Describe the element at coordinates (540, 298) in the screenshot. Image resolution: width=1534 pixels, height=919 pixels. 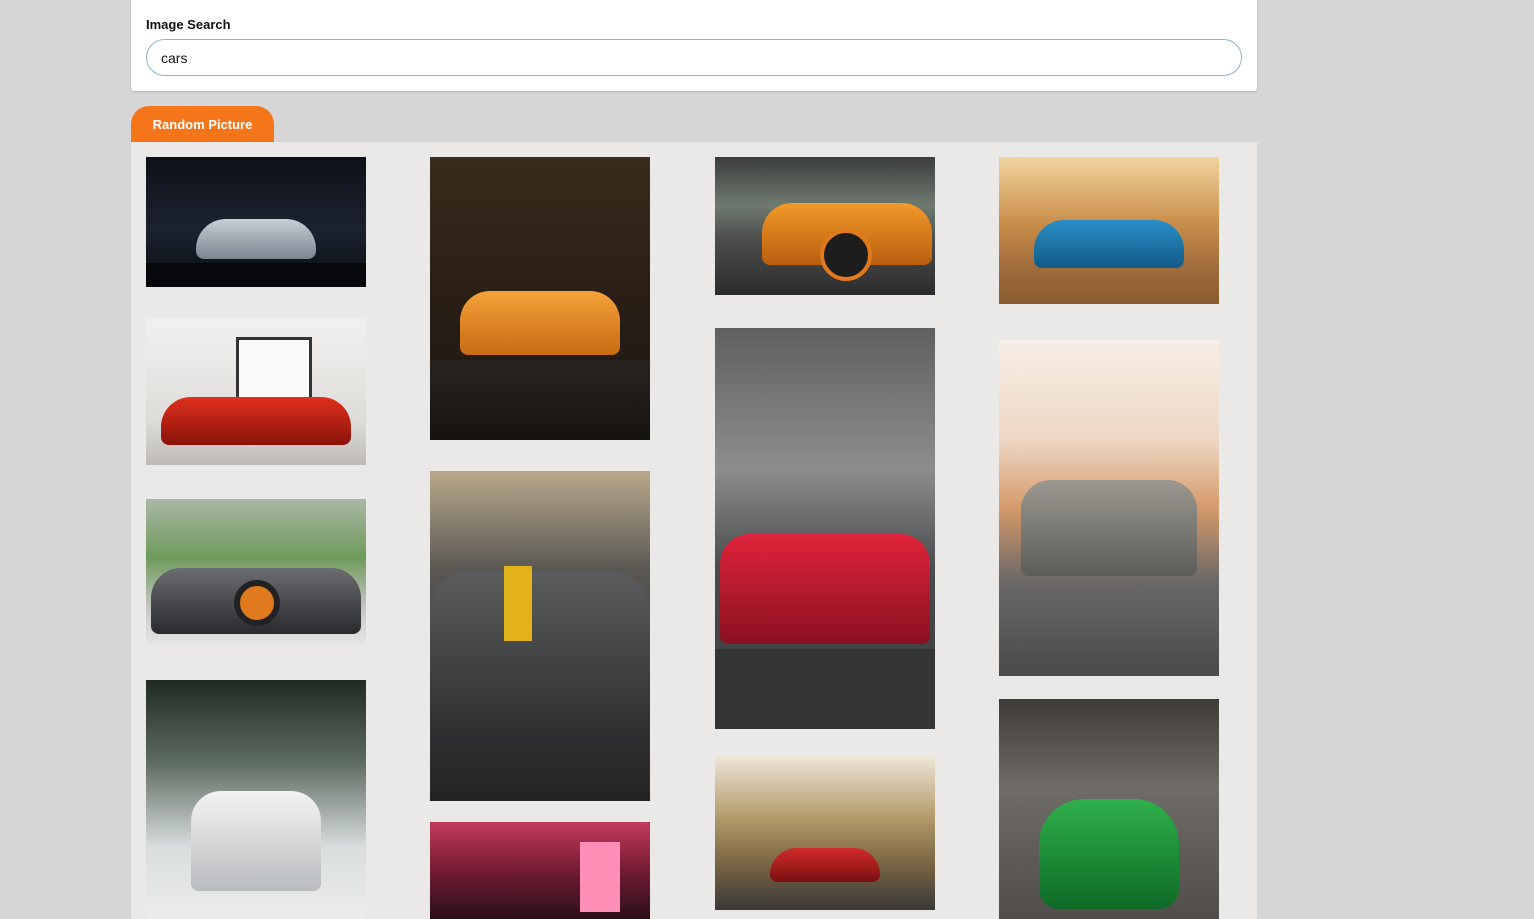
I see `photo-orange-lamborghini-forest` at that location.